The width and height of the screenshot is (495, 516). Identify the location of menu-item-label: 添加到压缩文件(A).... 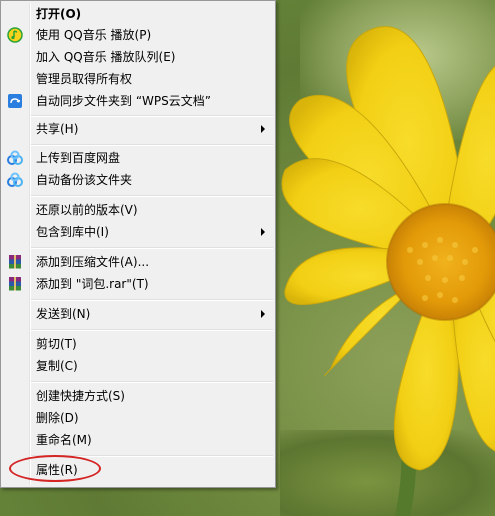
(93, 262).